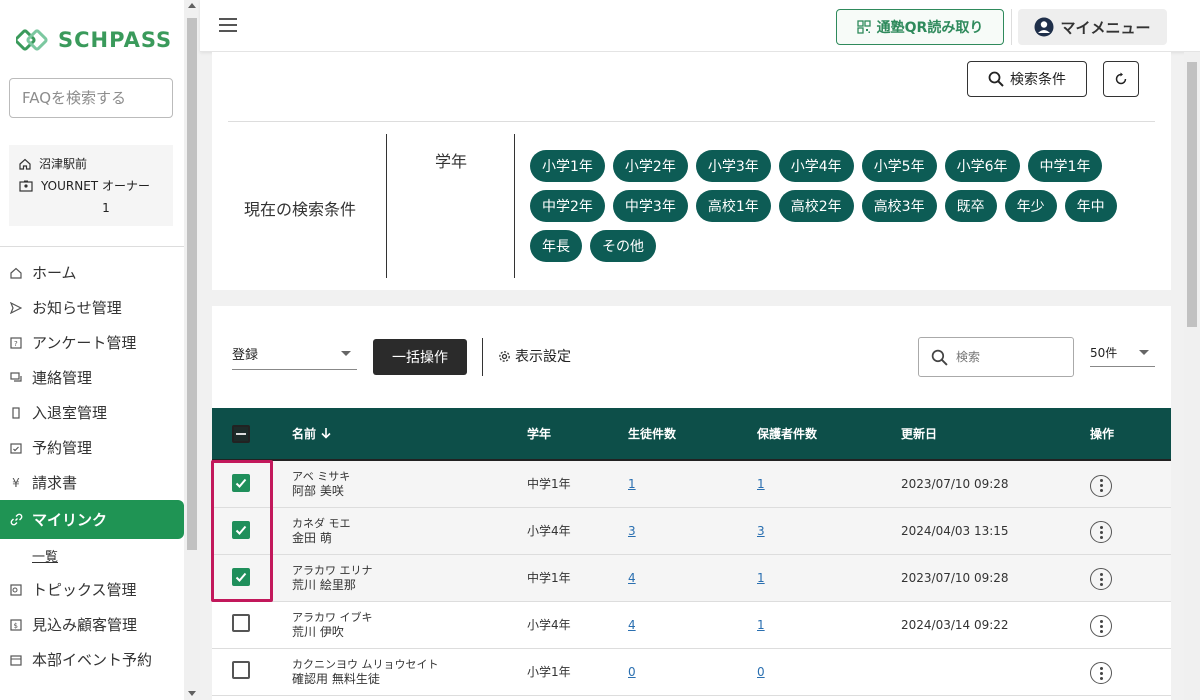 This screenshot has height=700, width=1200. Describe the element at coordinates (1121, 79) in the screenshot. I see `refresh-button` at that location.